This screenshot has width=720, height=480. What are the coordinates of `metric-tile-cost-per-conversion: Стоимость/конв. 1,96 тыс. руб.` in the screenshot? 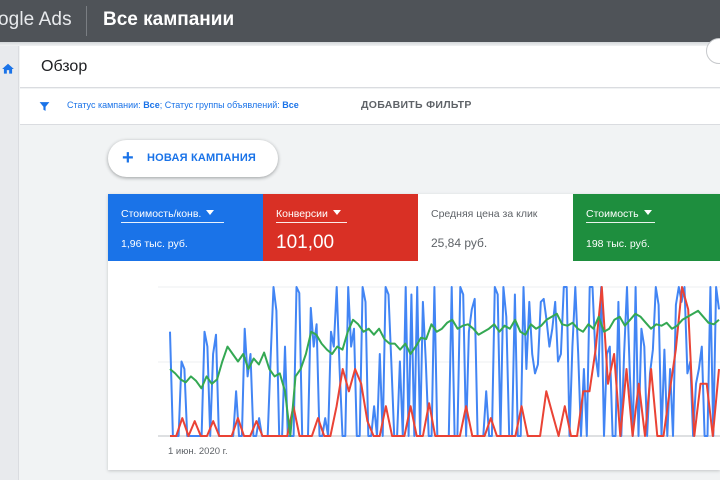 It's located at (185, 227).